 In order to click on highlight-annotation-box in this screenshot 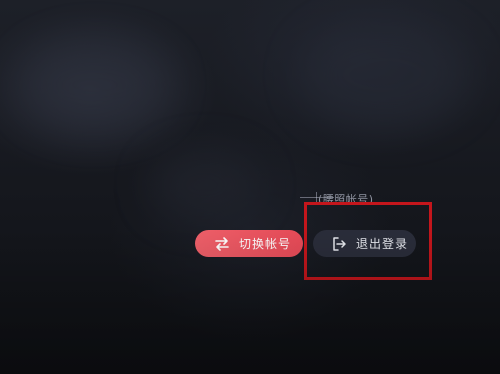, I will do `click(368, 241)`.